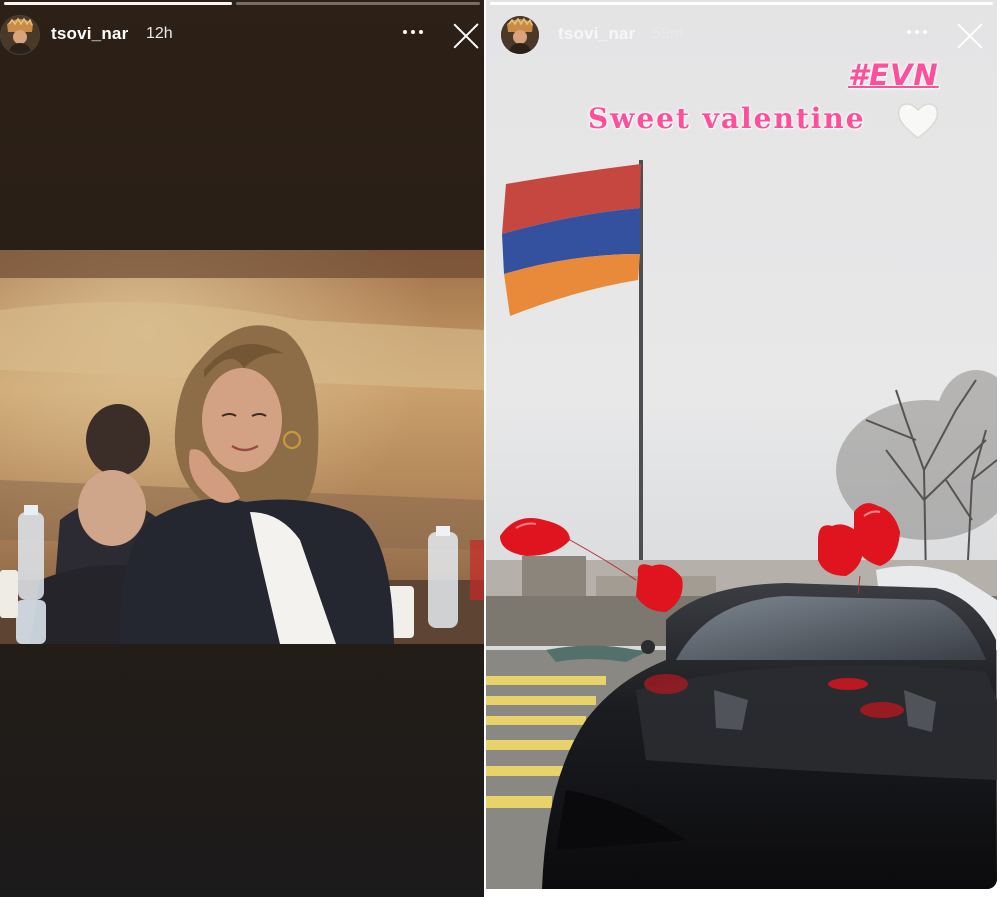 The height and width of the screenshot is (897, 1000). Describe the element at coordinates (893, 75) in the screenshot. I see `hashtag-sticker: #EVN` at that location.